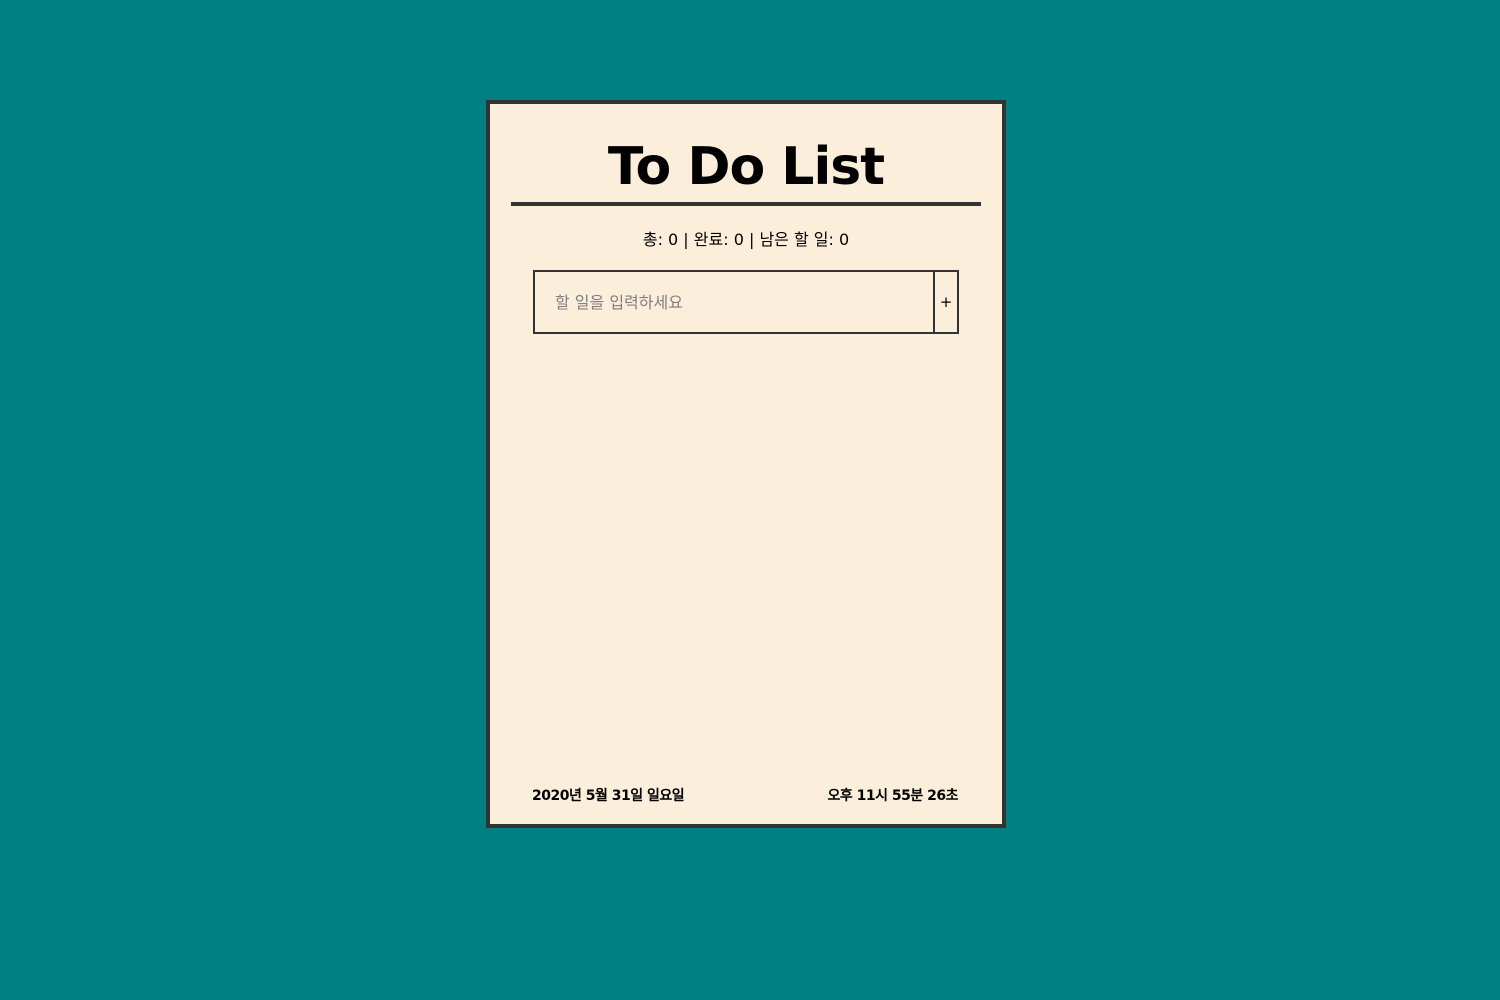 Image resolution: width=1500 pixels, height=1000 pixels. Describe the element at coordinates (746, 204) in the screenshot. I see `title-divider` at that location.